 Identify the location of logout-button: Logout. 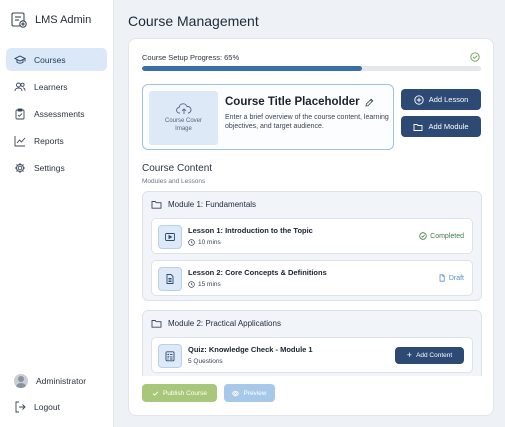
(56, 406).